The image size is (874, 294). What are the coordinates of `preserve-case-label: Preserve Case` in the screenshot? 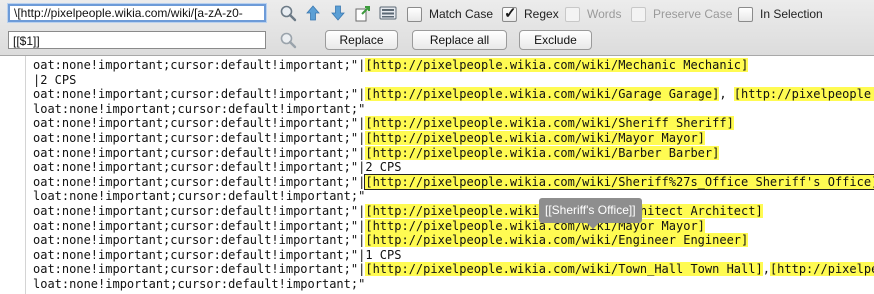 It's located at (693, 14).